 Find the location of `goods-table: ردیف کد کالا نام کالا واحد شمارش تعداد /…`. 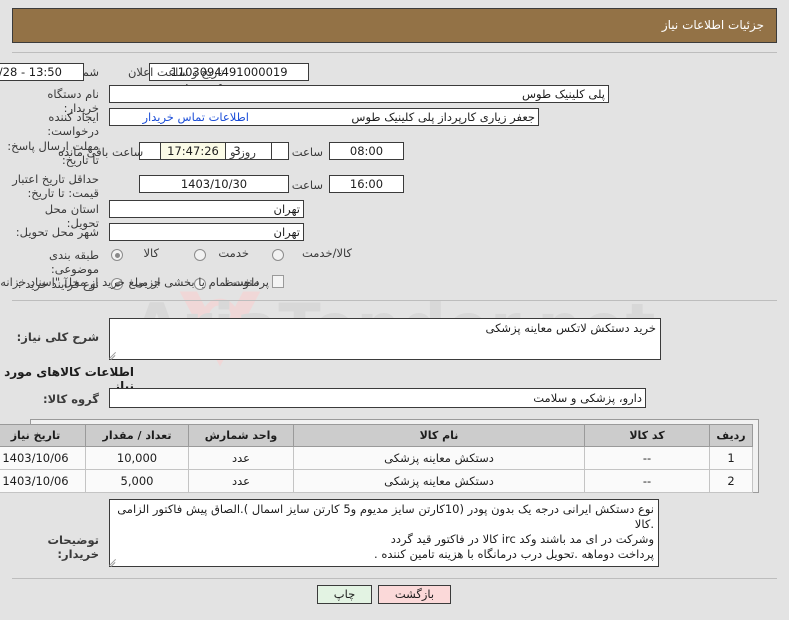

goods-table: ردیف کد کالا نام کالا واحد شمارش تعداد /… is located at coordinates (376, 458).